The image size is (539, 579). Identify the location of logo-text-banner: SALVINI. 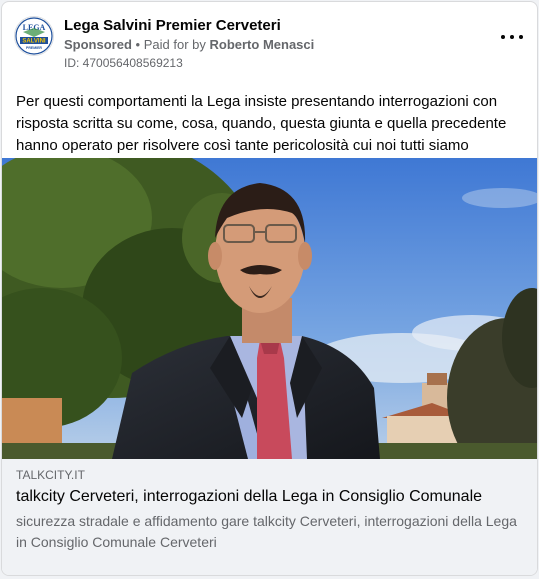
(34, 42).